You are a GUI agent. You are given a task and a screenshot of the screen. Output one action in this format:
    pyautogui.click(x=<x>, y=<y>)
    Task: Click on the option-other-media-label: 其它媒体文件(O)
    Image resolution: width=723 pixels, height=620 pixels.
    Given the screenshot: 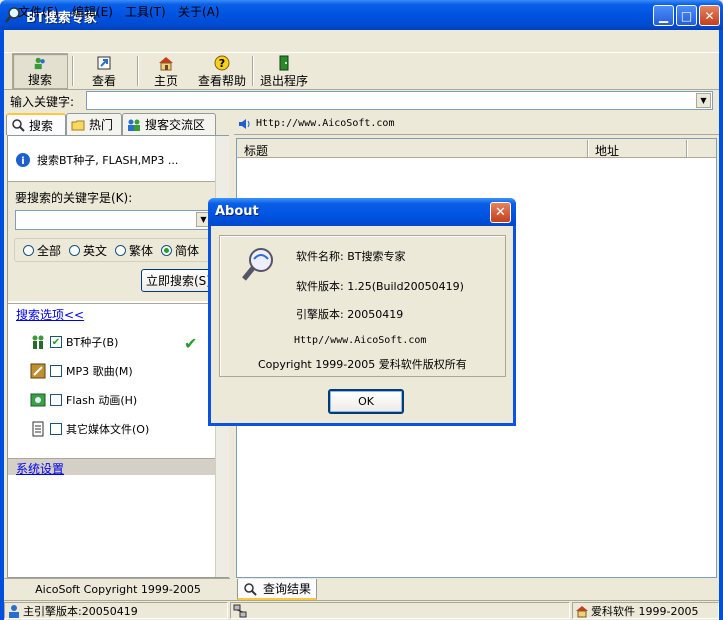 What is the action you would take?
    pyautogui.click(x=108, y=429)
    